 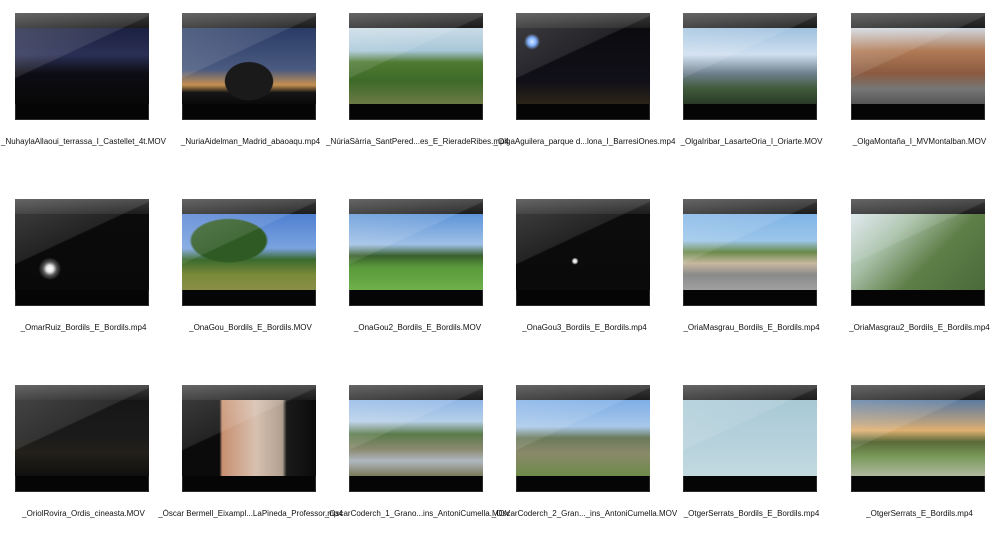 I want to click on file-item: _NuriaAidelman_Madrid_abaoaqu.mp4, so click(x=250, y=93).